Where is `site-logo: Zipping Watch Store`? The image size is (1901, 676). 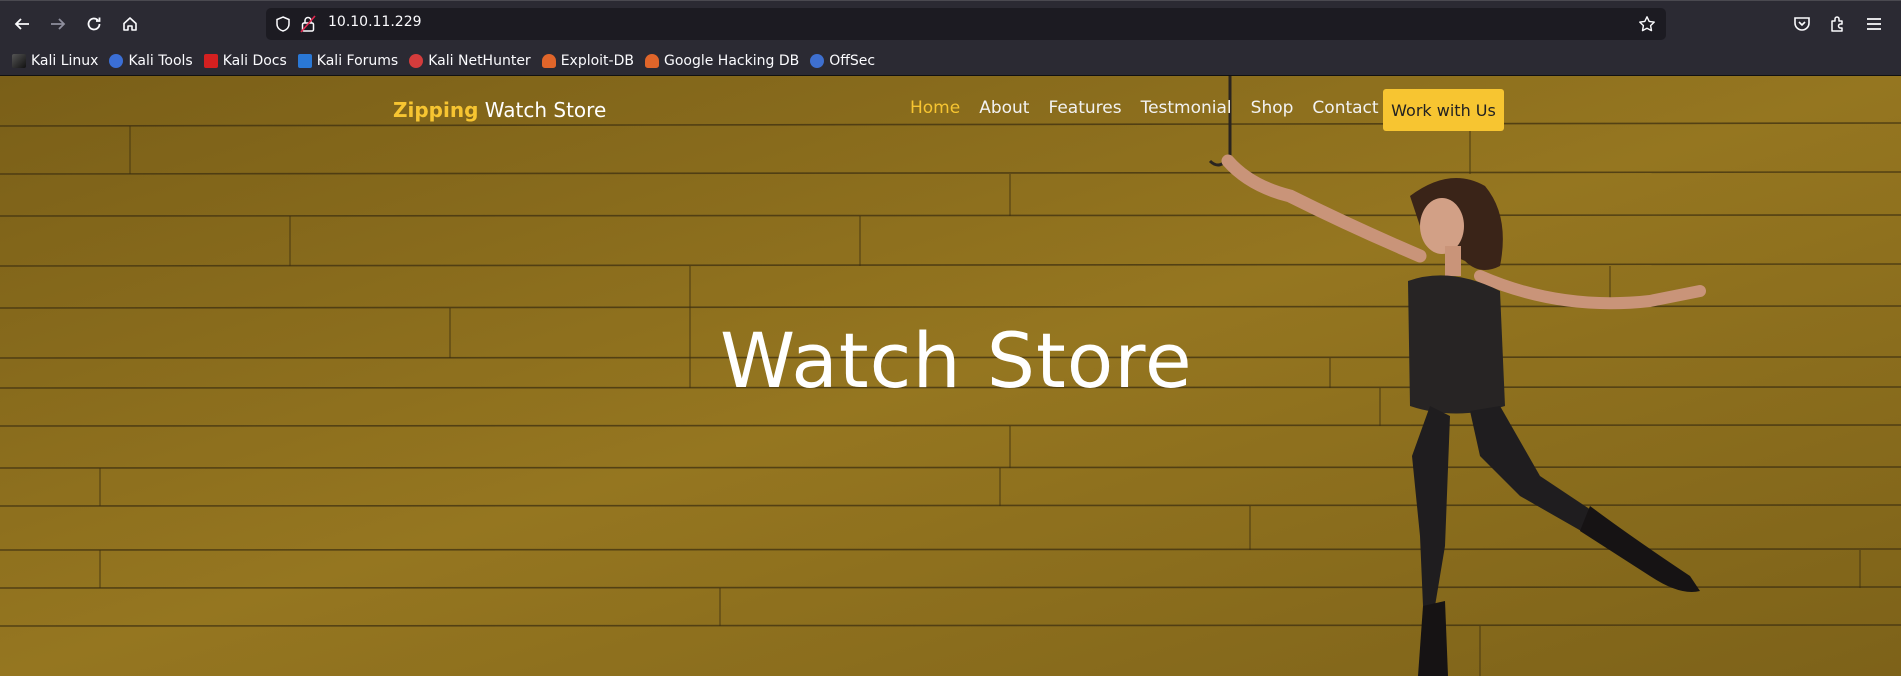
site-logo: Zipping Watch Store is located at coordinates (499, 110).